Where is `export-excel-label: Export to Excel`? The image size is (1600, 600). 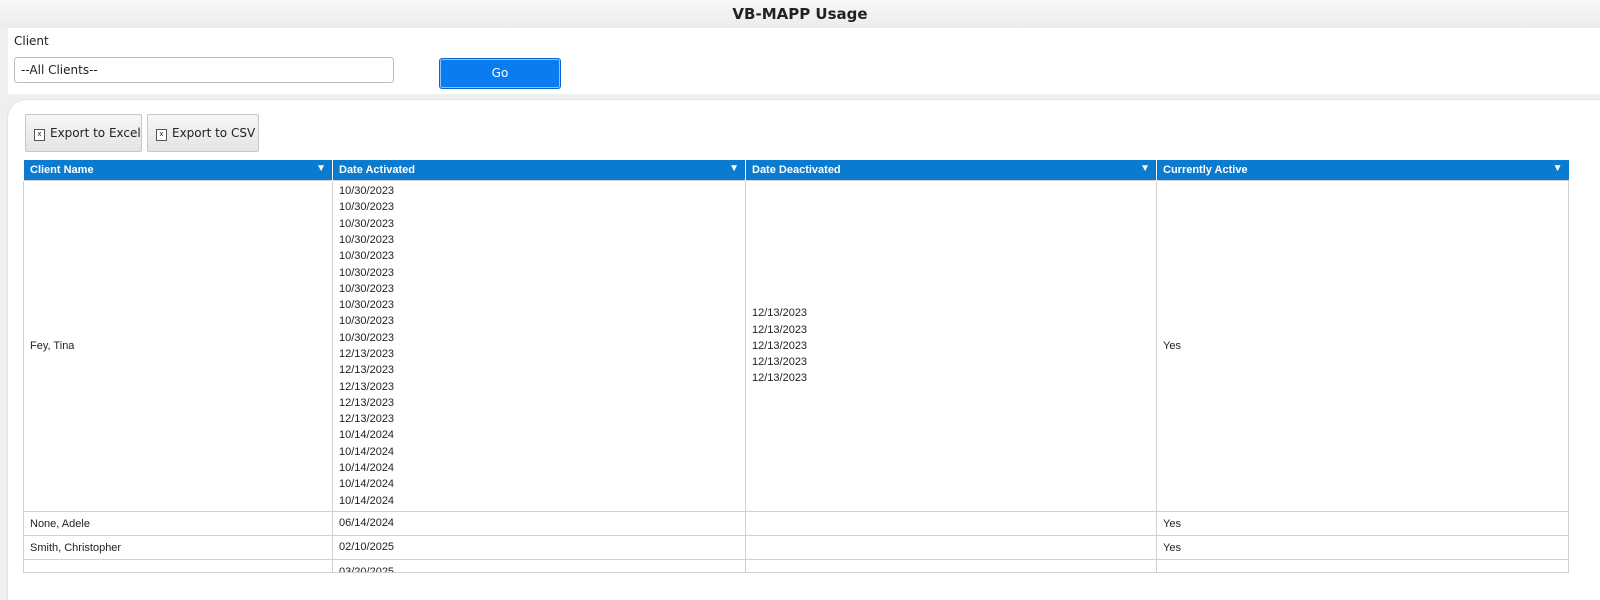 export-excel-label: Export to Excel is located at coordinates (95, 133).